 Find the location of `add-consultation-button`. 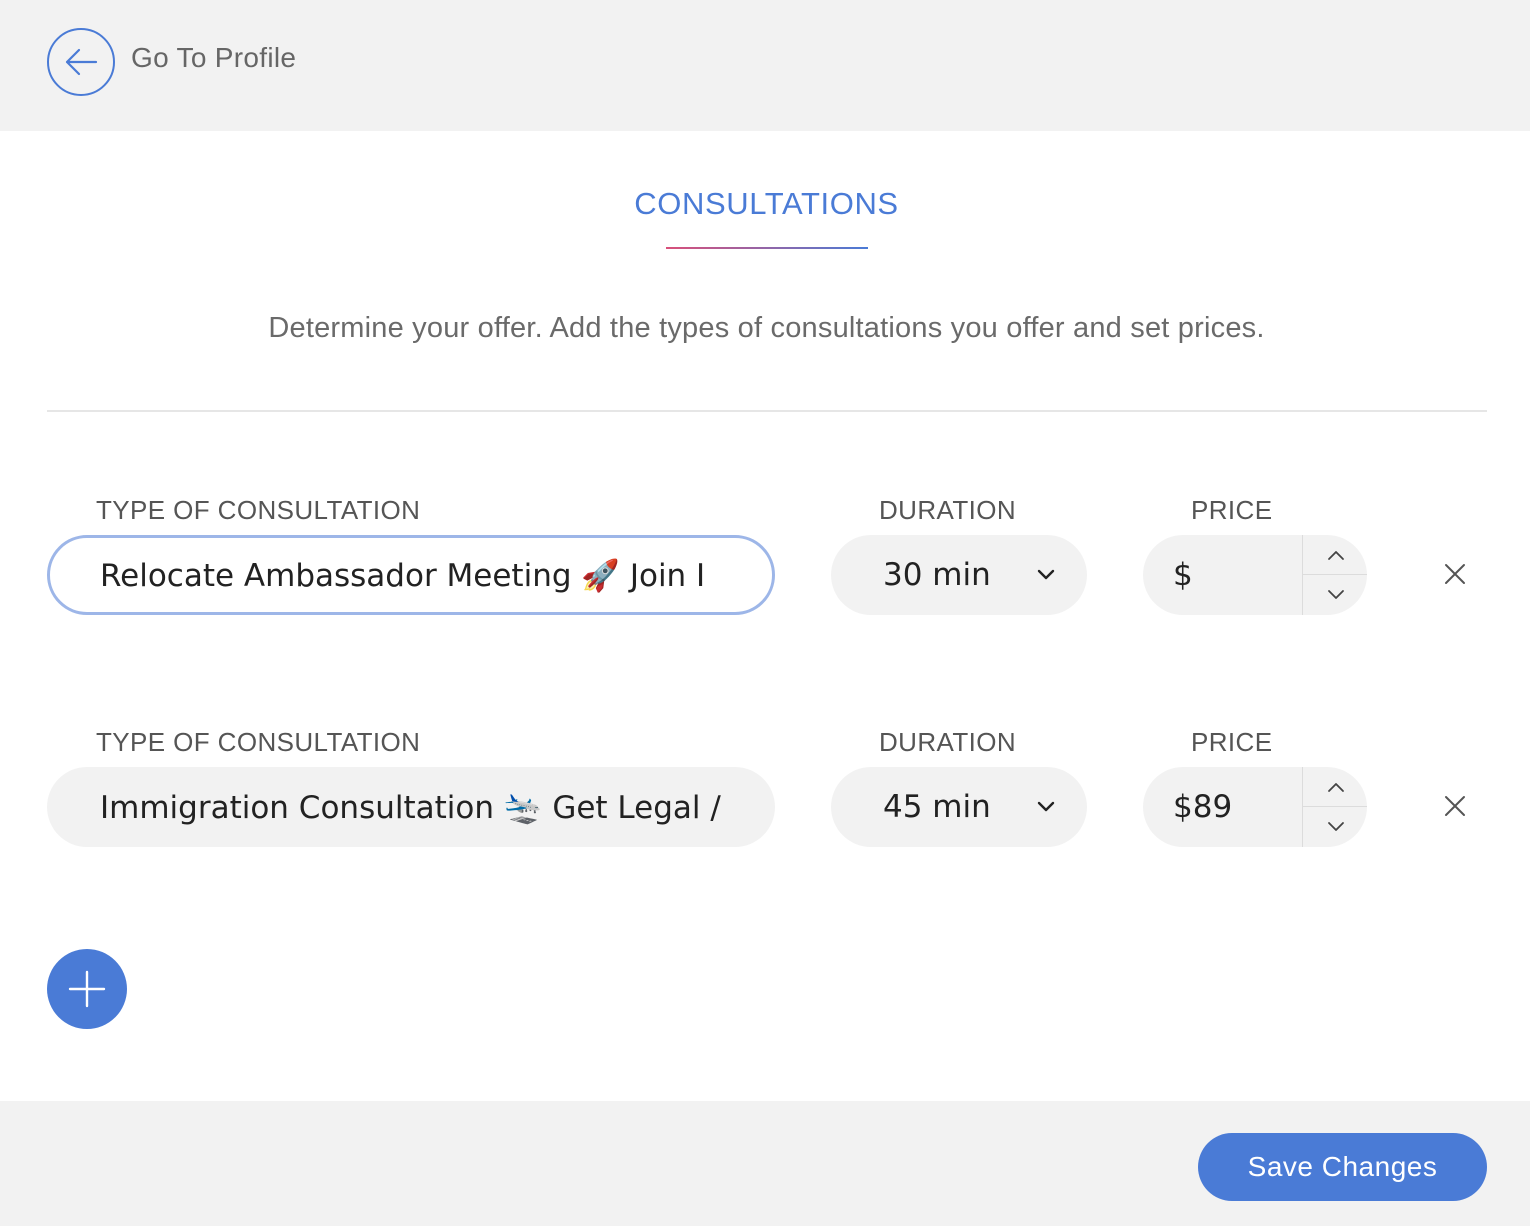

add-consultation-button is located at coordinates (87, 989).